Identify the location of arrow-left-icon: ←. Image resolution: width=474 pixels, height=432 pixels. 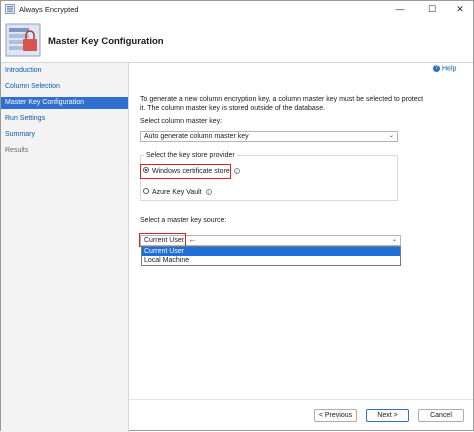
(192, 239).